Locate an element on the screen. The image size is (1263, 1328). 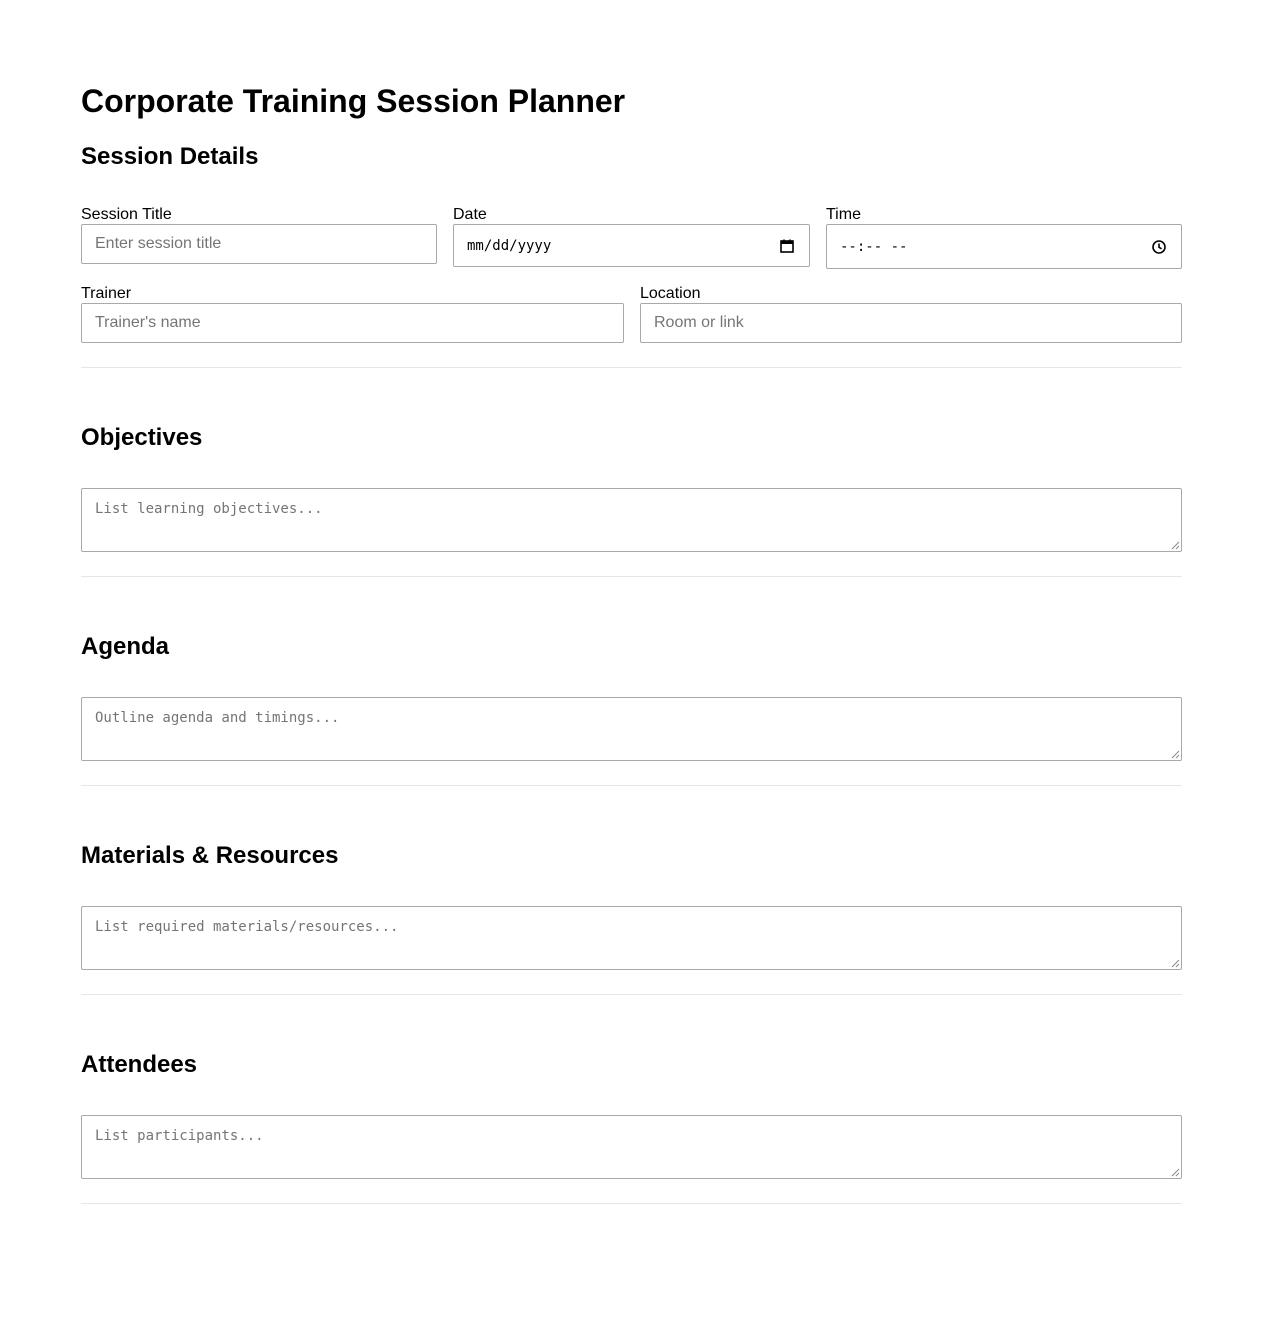
trainer-placeholder: Trainer's name is located at coordinates (148, 322).